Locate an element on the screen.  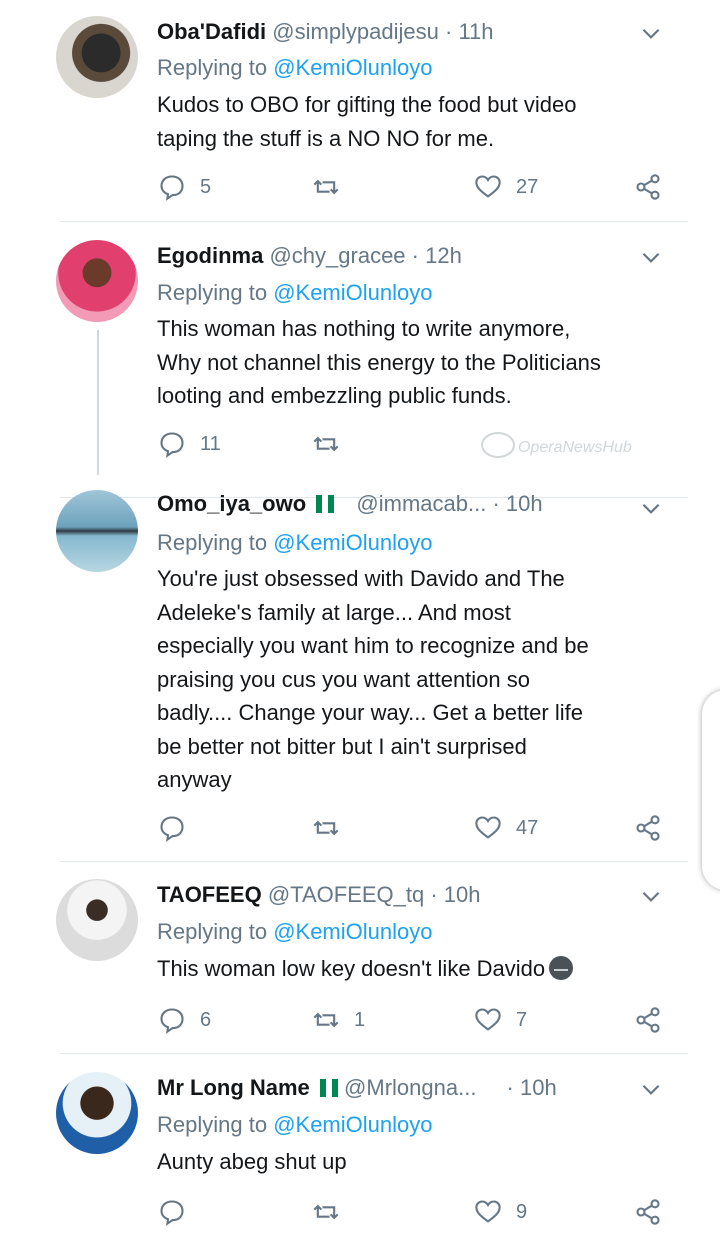
tweet-text: Aunty abeg shut up is located at coordinates (417, 1162).